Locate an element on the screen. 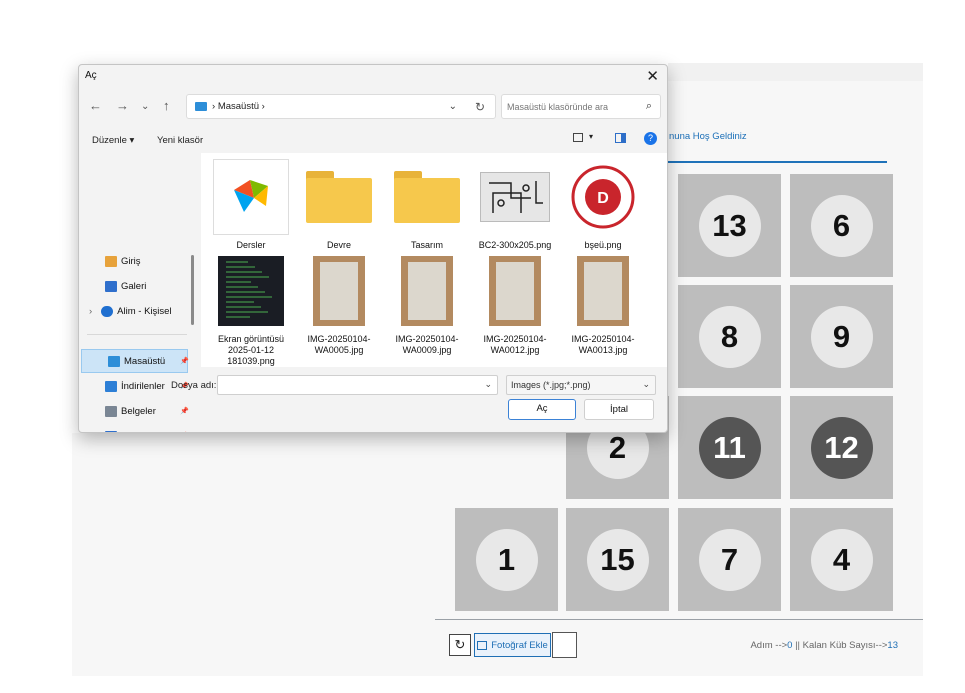 The height and width of the screenshot is (693, 965). svg-text: D is located at coordinates (603, 198).